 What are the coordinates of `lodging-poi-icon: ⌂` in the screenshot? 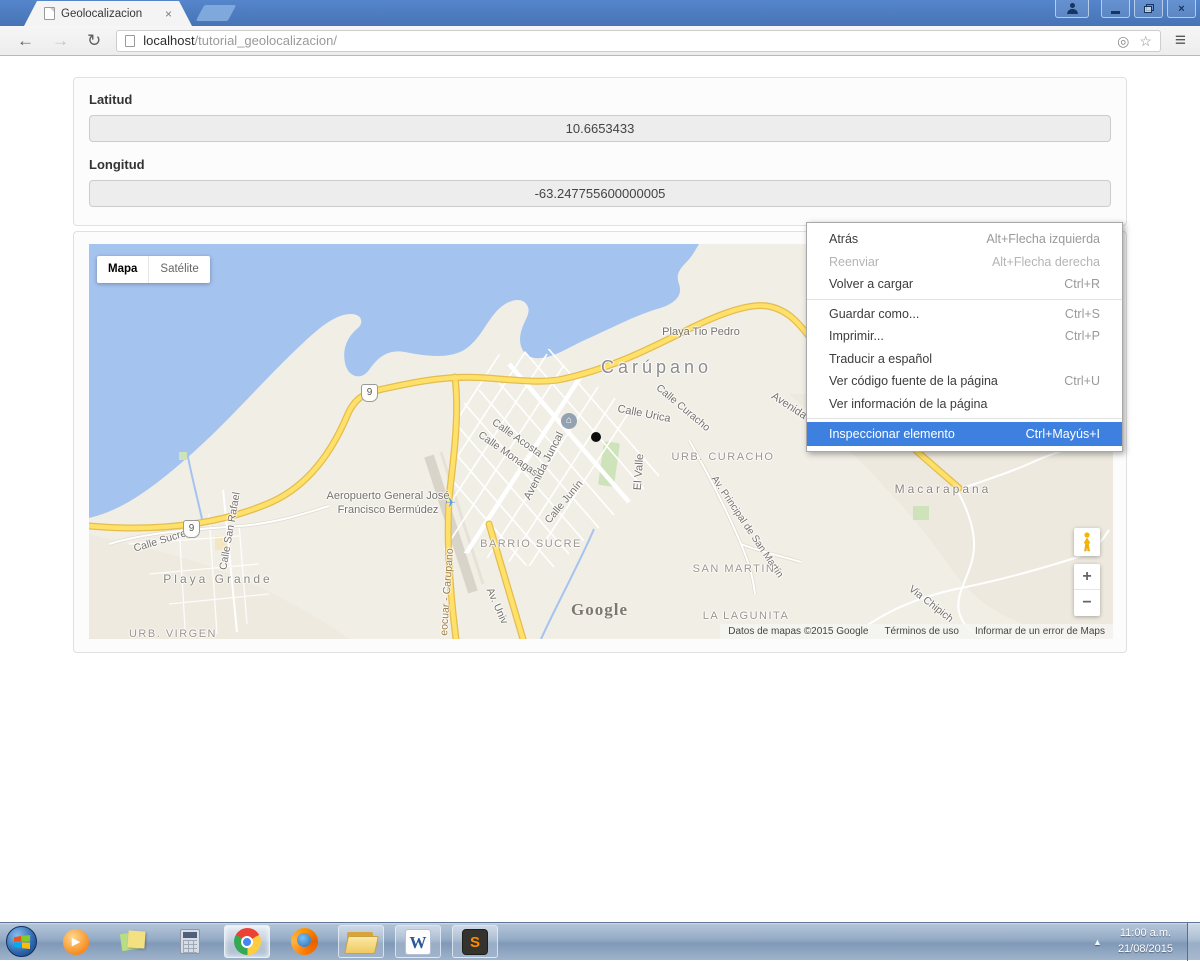 It's located at (569, 421).